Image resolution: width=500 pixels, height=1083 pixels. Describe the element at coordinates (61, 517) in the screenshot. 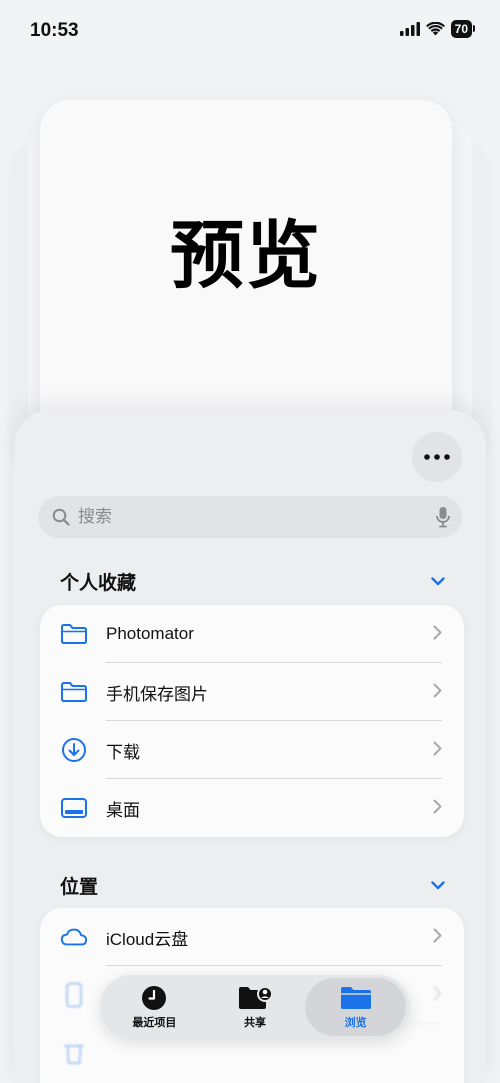

I see `search-icon` at that location.